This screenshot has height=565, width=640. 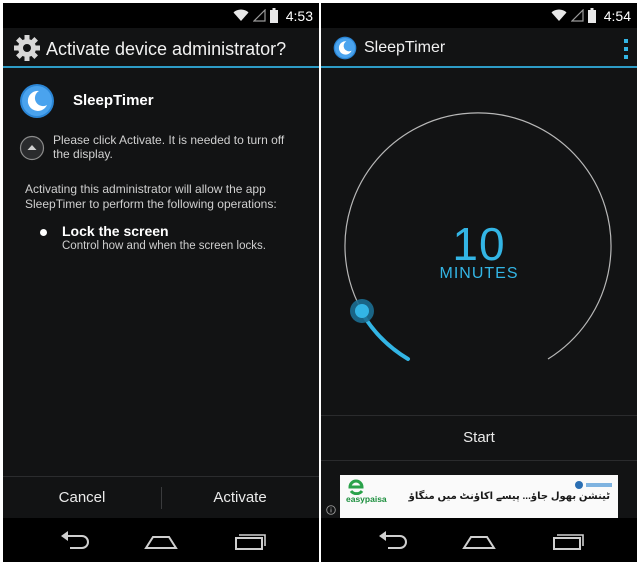 I want to click on status-bar: 4:54, so click(x=479, y=15).